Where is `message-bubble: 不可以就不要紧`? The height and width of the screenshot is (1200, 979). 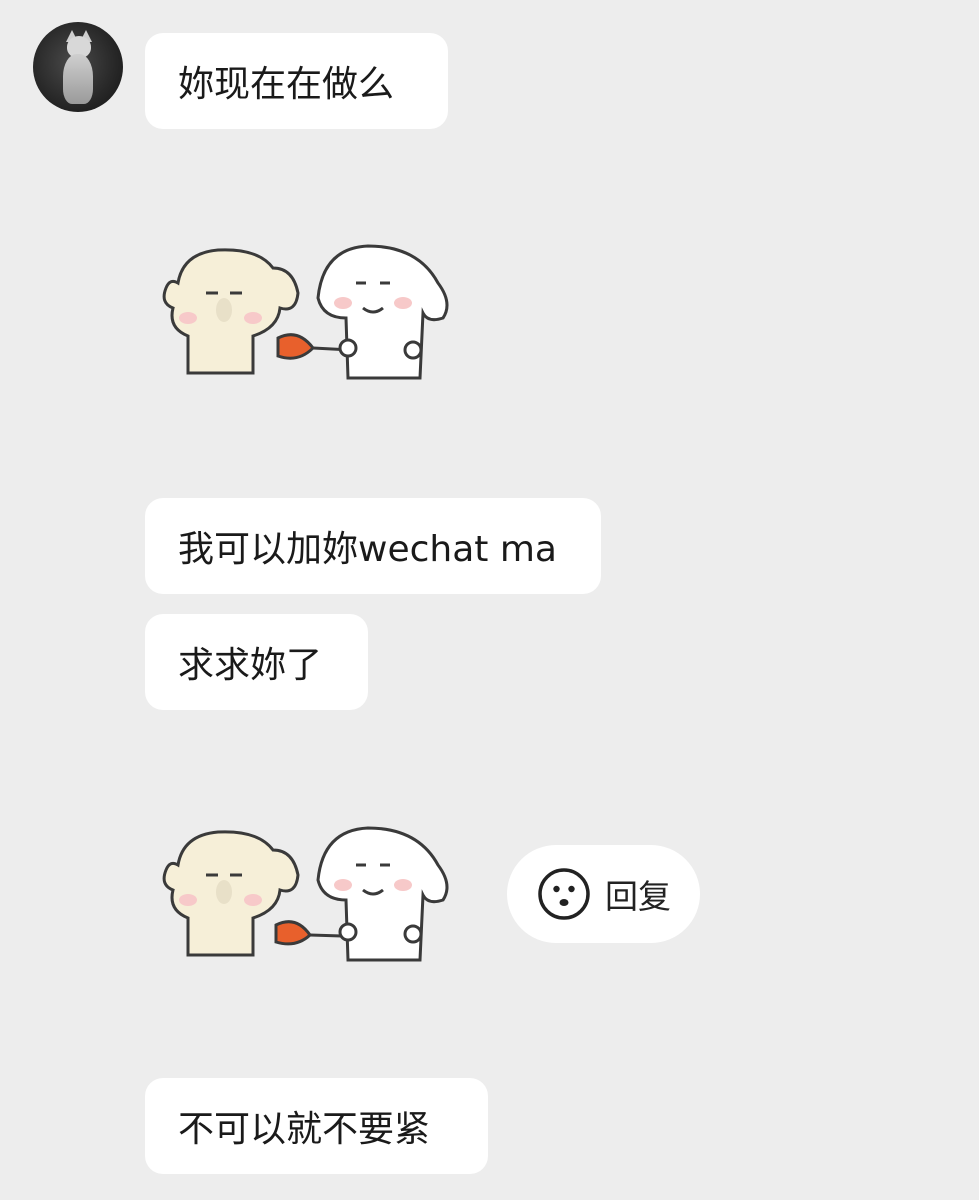
message-bubble: 不可以就不要紧 is located at coordinates (316, 1126).